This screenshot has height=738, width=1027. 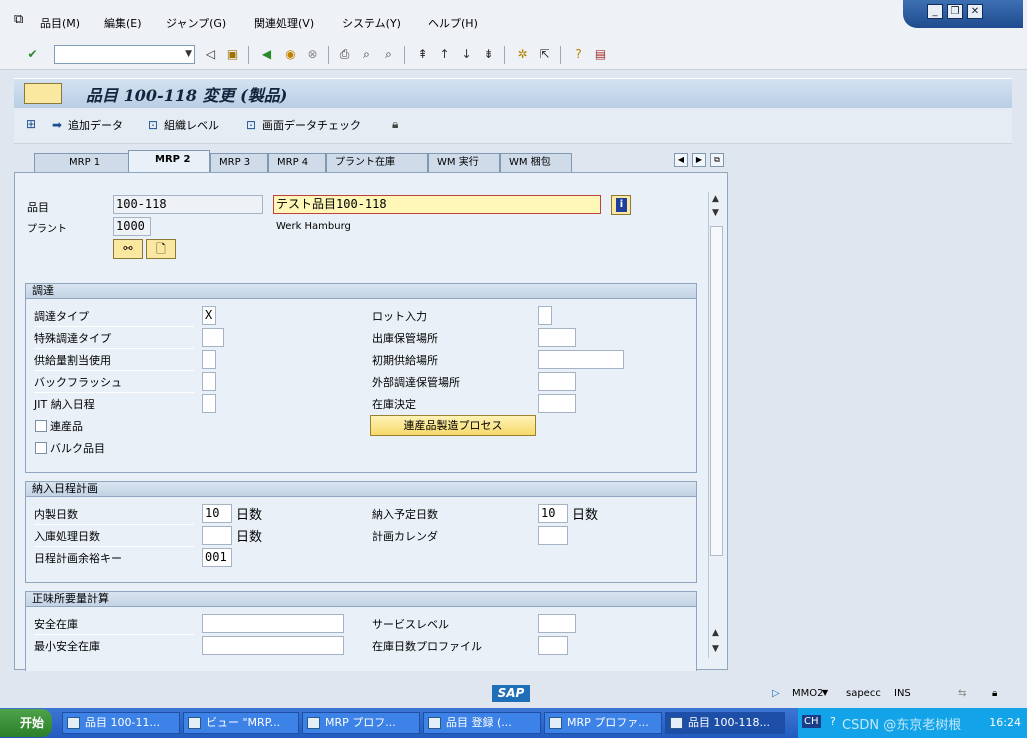 I want to click on tab-plant-stock: プラント在庫, so click(x=377, y=162).